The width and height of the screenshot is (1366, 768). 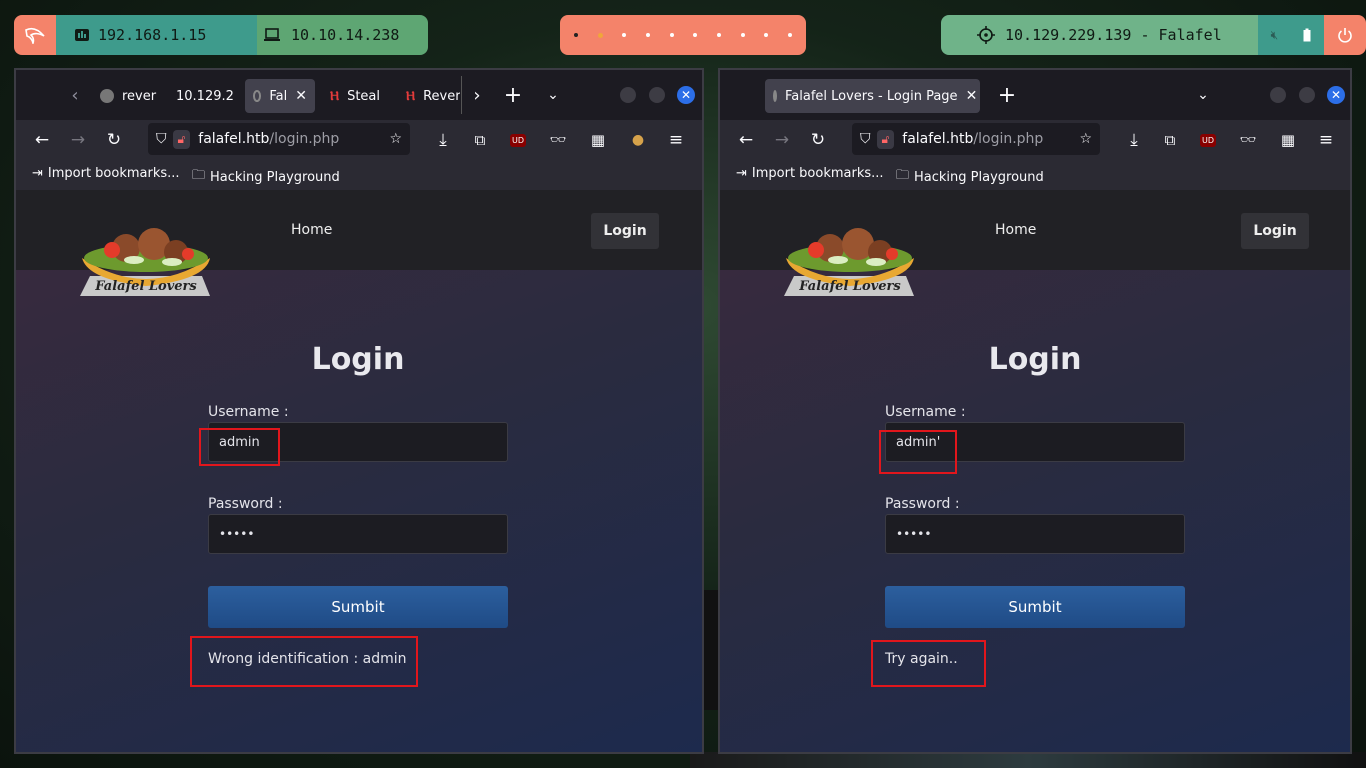 I want to click on import-icon: ⇥, so click(x=741, y=173).